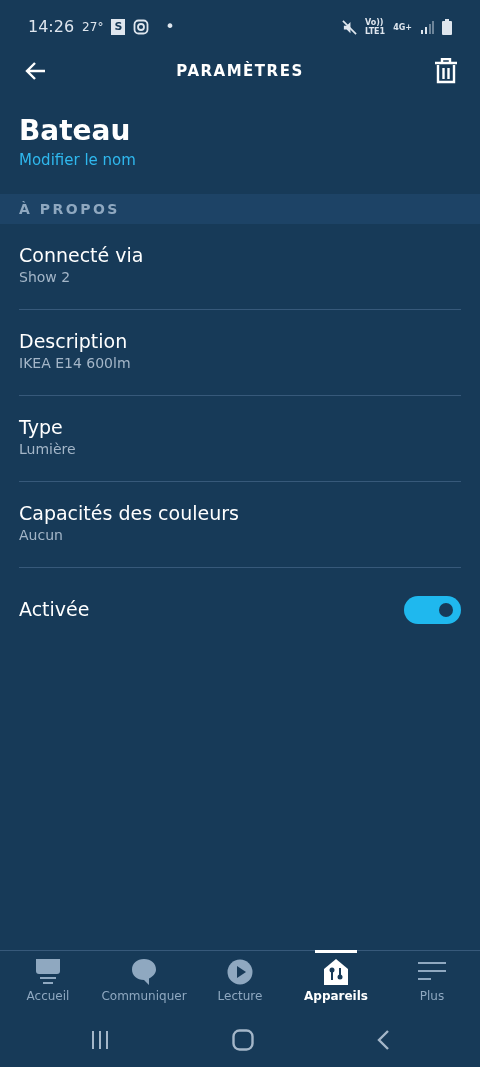 Image resolution: width=480 pixels, height=1067 pixels. What do you see at coordinates (75, 131) in the screenshot?
I see `device-name: Bateau` at bounding box center [75, 131].